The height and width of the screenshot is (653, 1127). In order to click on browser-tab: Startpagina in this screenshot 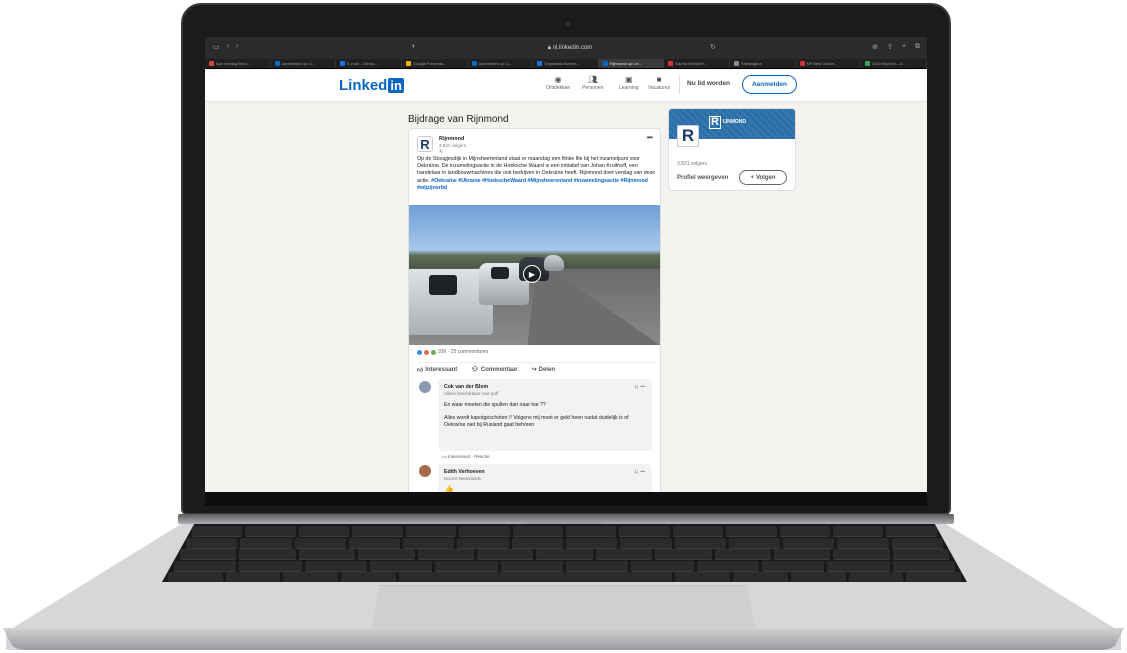, I will do `click(763, 63)`.